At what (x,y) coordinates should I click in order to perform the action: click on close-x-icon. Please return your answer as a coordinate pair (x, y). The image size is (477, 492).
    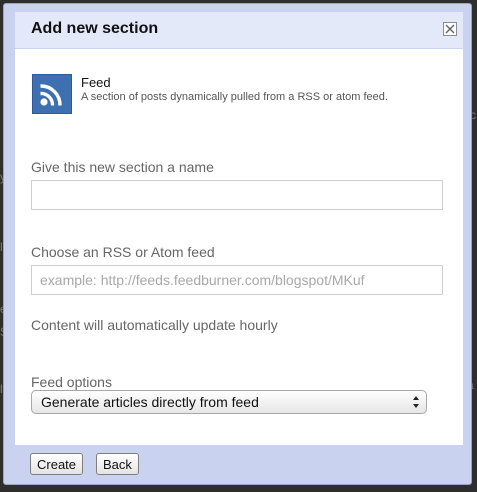
    Looking at the image, I should click on (450, 29).